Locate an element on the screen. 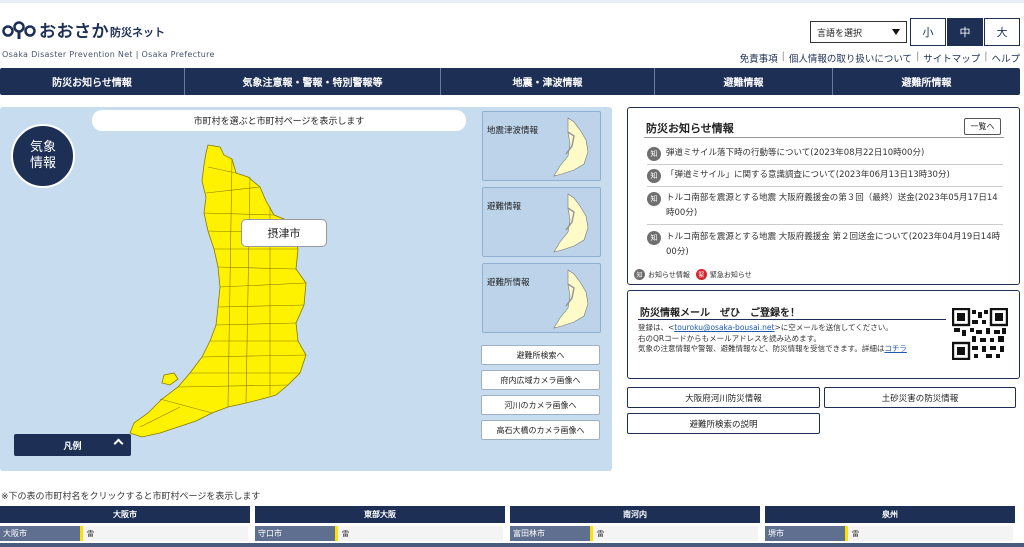 This screenshot has width=1024, height=547. nav-weather-warnings: 気象注意報・警報・特別警報等 is located at coordinates (313, 81).